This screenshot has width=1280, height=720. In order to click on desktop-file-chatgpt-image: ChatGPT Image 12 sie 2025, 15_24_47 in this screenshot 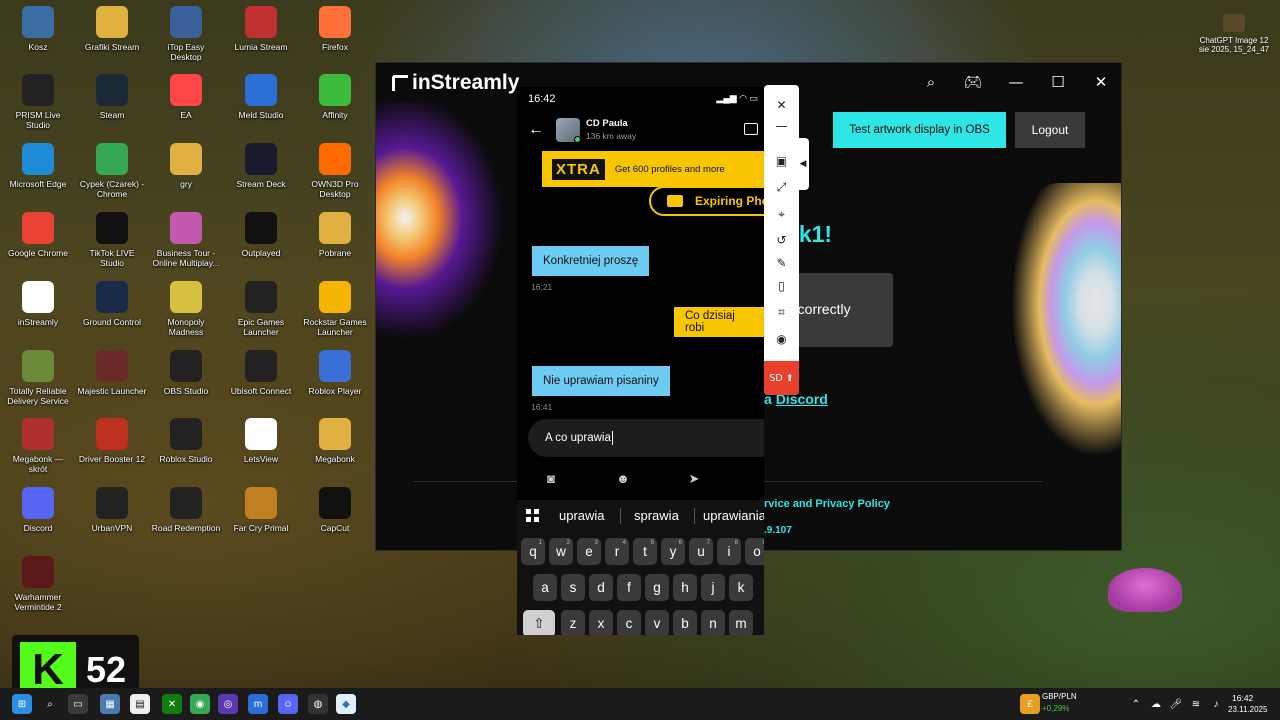, I will do `click(1234, 34)`.